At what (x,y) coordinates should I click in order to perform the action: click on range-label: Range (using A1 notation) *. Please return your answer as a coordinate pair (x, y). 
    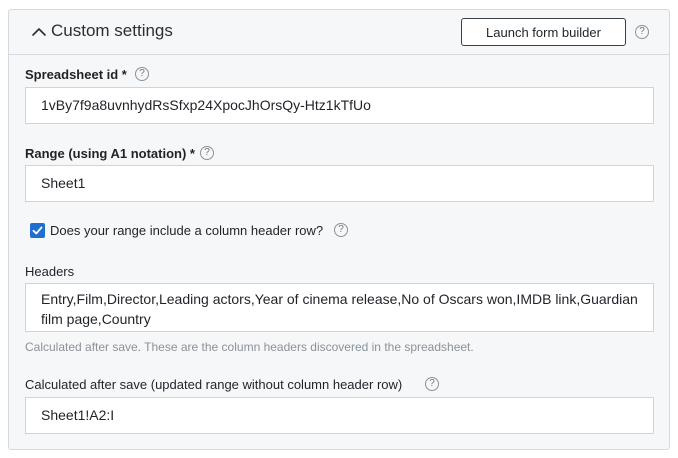
    Looking at the image, I should click on (110, 153).